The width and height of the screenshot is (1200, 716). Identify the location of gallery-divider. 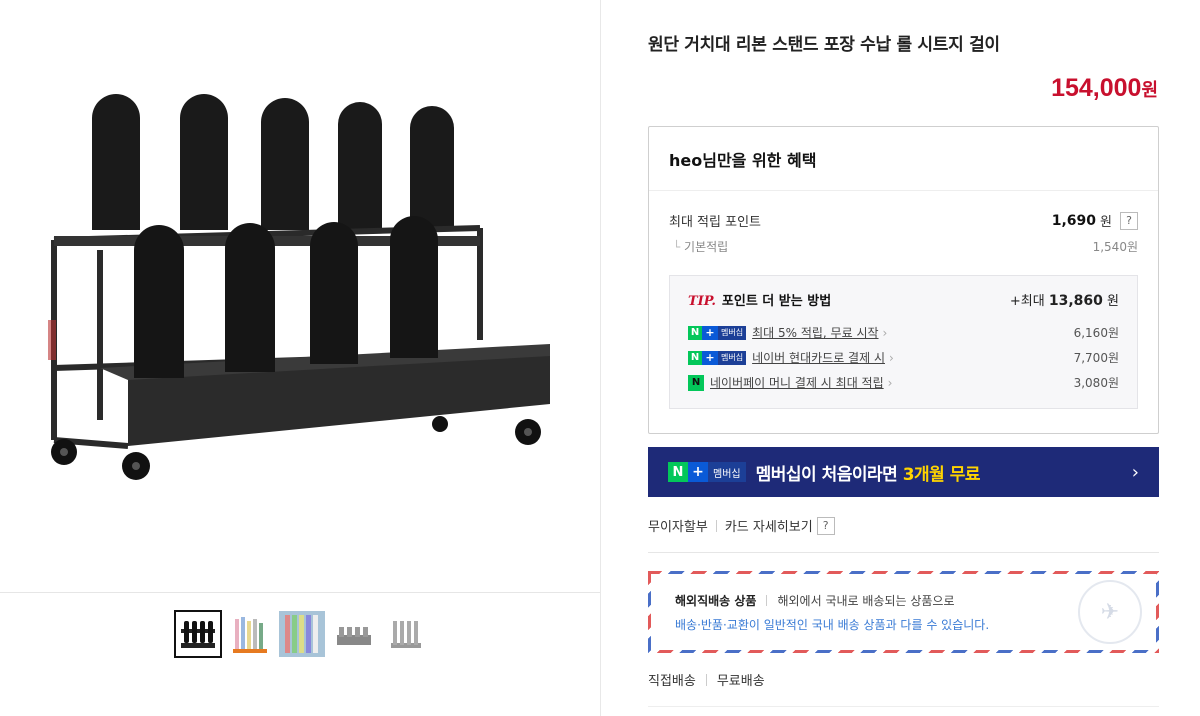
(300, 592).